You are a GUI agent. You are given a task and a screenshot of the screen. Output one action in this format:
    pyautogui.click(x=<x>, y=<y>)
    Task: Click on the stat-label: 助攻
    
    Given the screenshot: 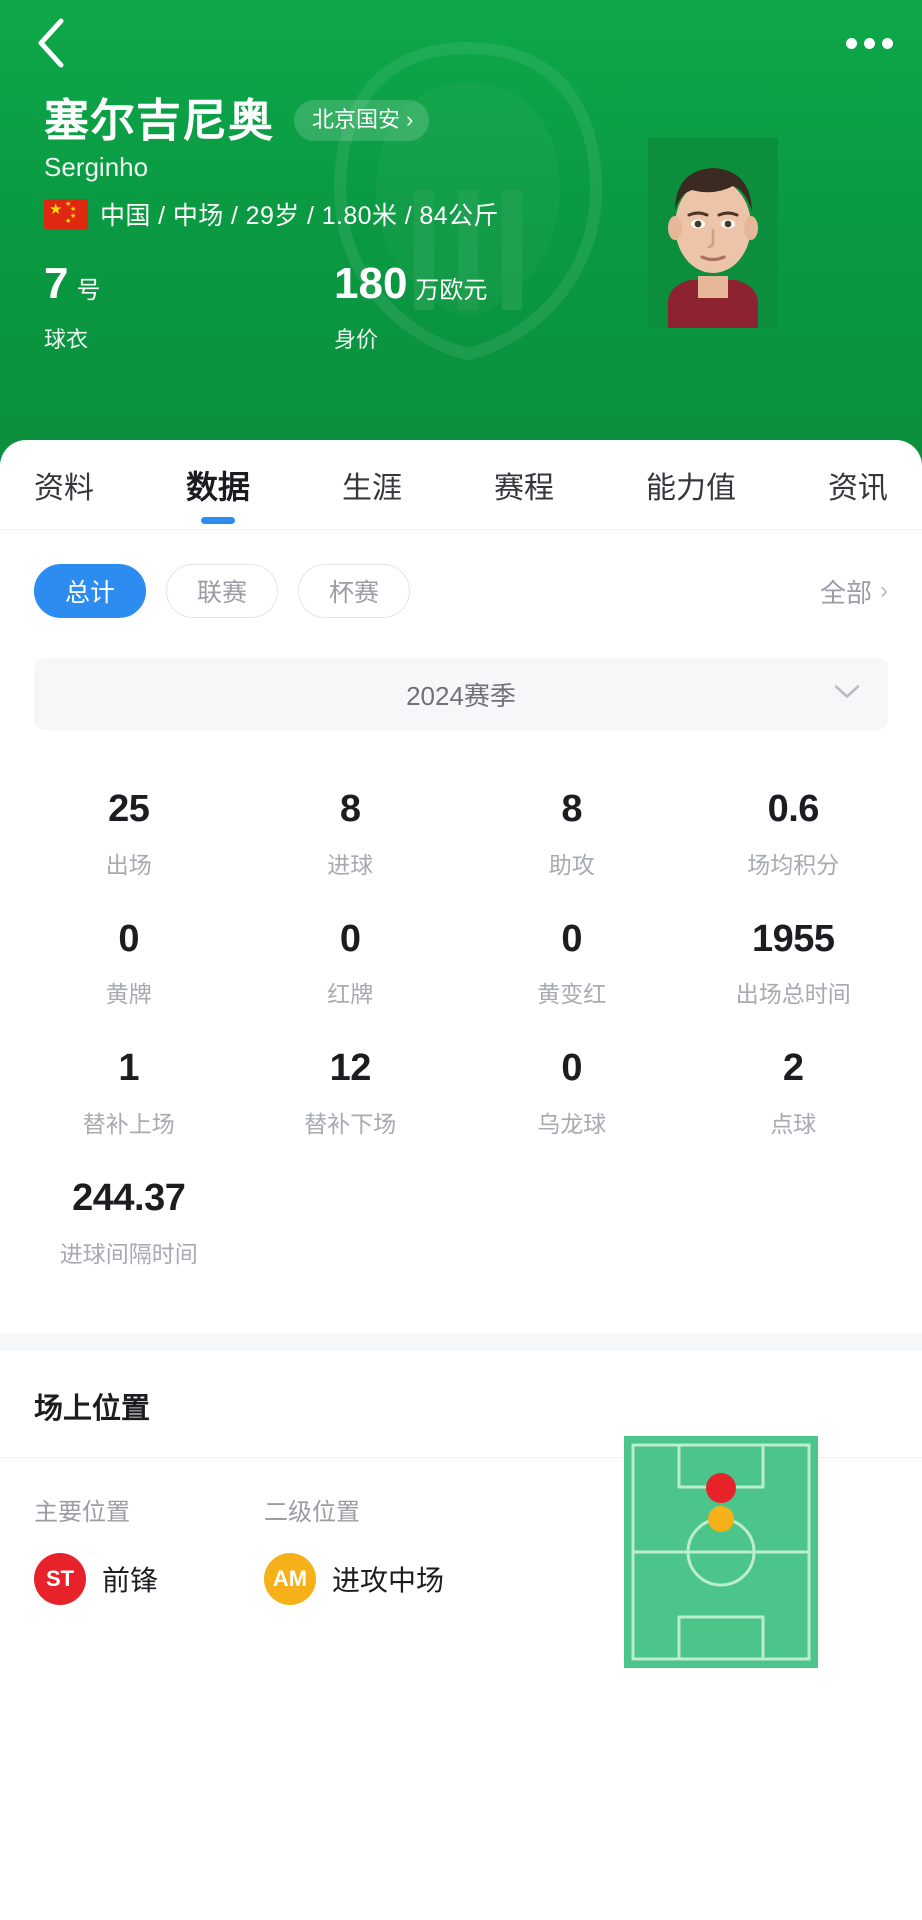 What is the action you would take?
    pyautogui.click(x=571, y=864)
    